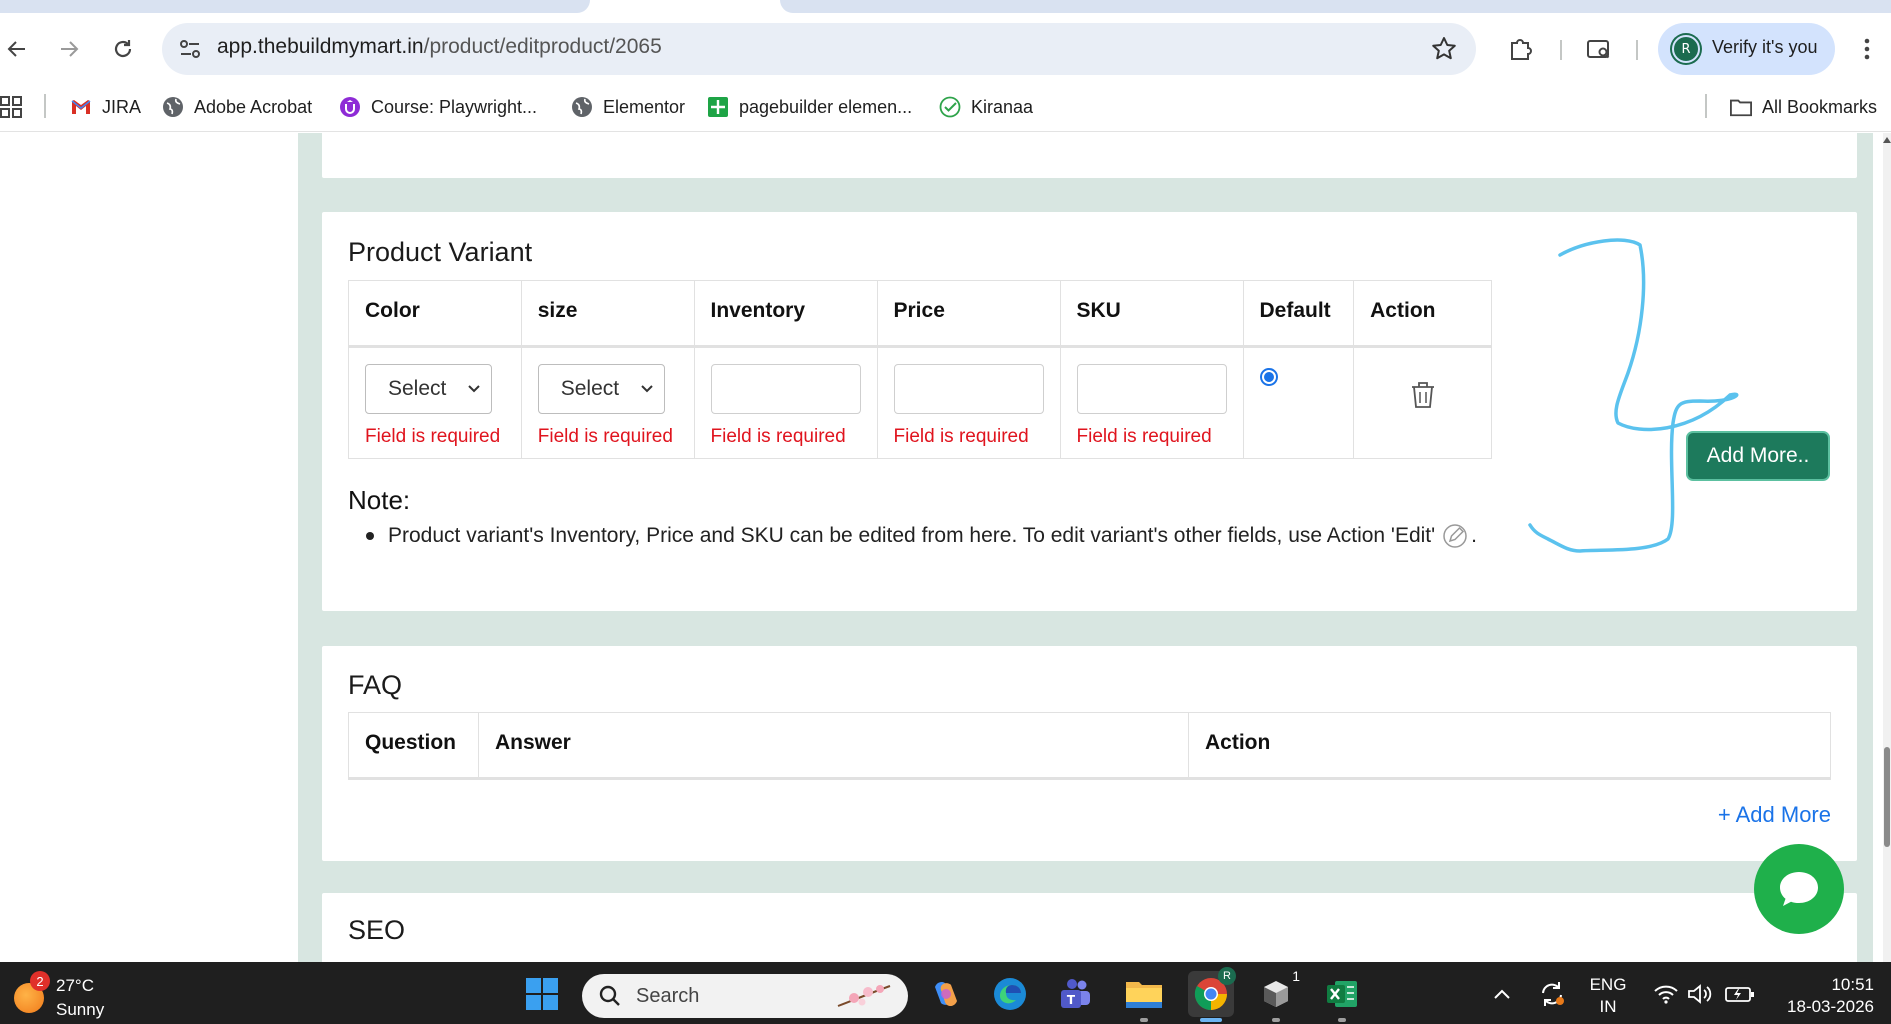 The height and width of the screenshot is (1024, 1891). Describe the element at coordinates (428, 389) in the screenshot. I see `color-select: Select` at that location.